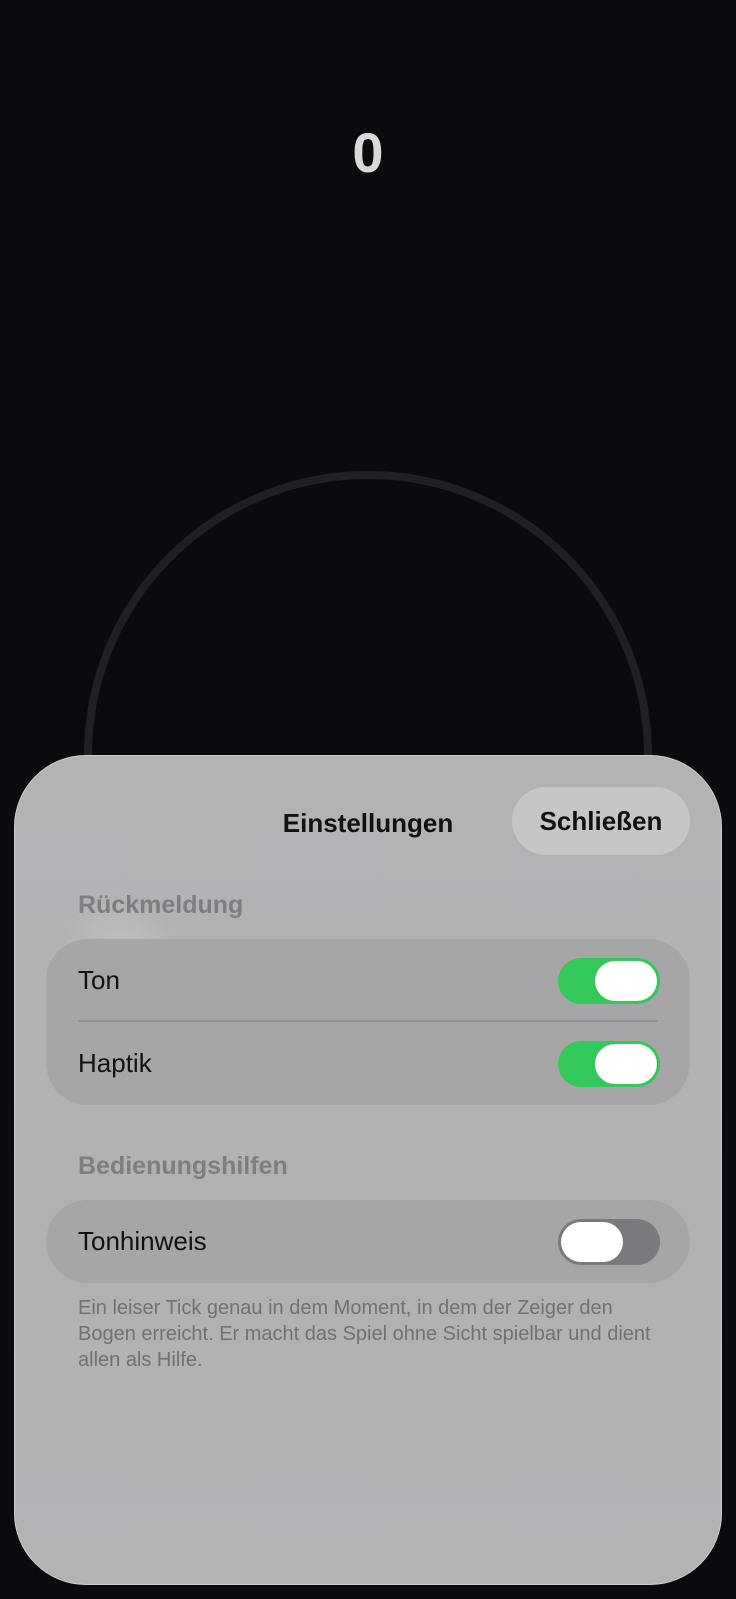  What do you see at coordinates (183, 1166) in the screenshot?
I see `section-header-accessibility: Bedienungshilfen` at bounding box center [183, 1166].